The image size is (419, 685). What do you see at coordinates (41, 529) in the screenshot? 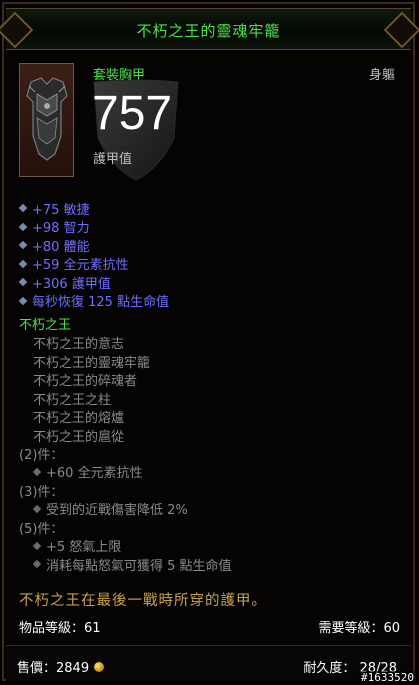
I see `set-bonus-5-head: (5)件：` at bounding box center [41, 529].